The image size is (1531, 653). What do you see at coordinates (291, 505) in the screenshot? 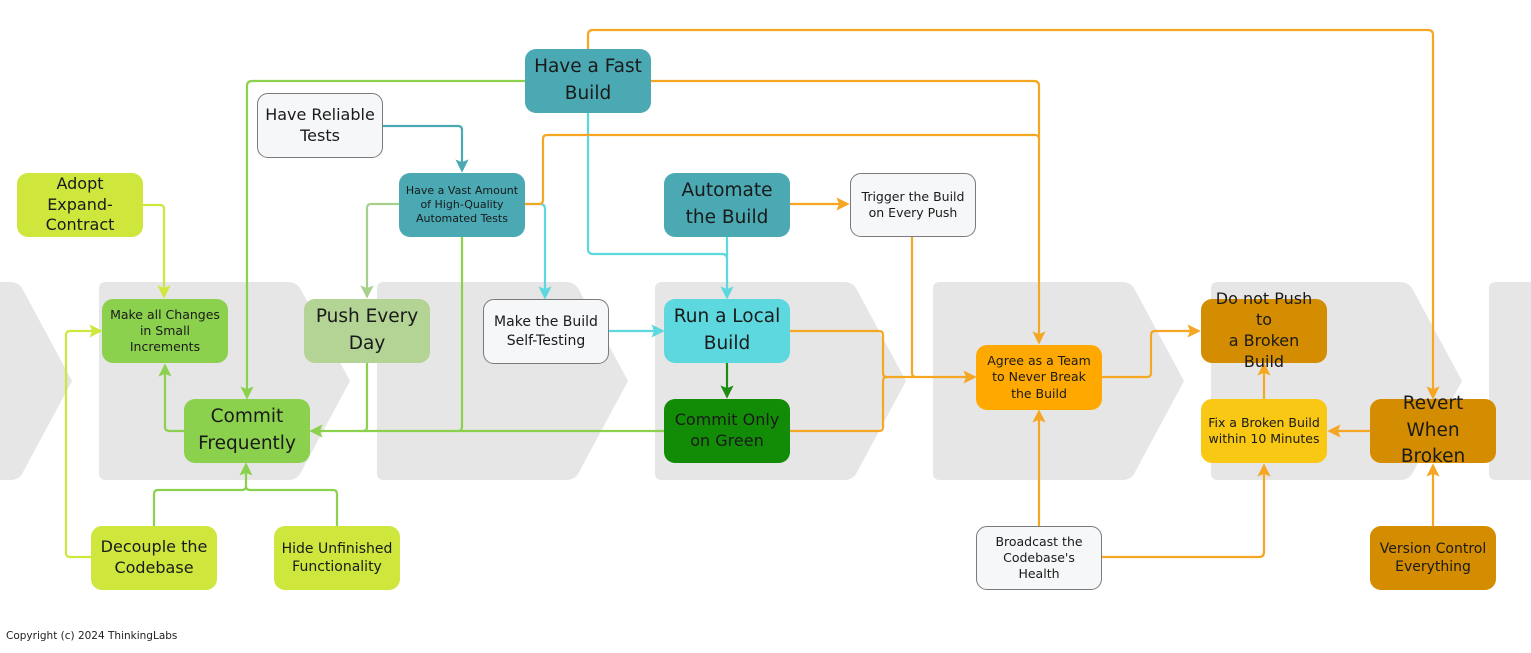
I see `edge-hide-to-commit` at bounding box center [291, 505].